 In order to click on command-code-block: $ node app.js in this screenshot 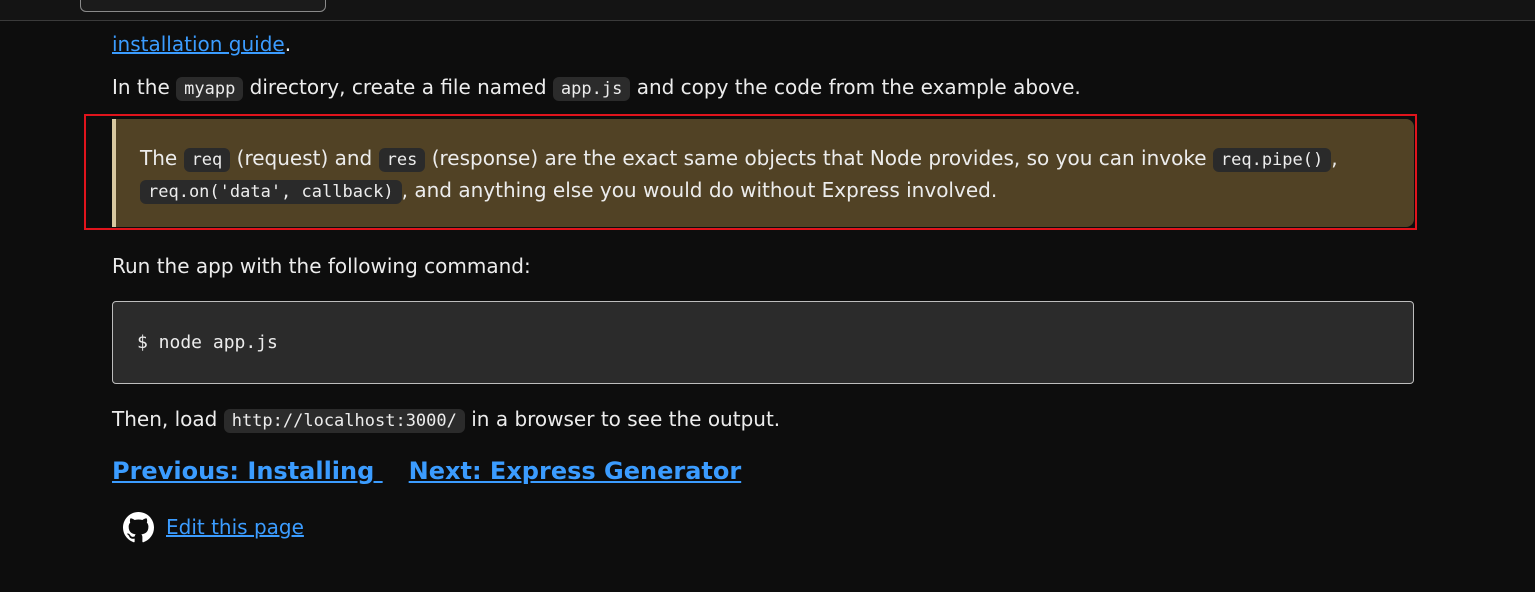, I will do `click(763, 342)`.